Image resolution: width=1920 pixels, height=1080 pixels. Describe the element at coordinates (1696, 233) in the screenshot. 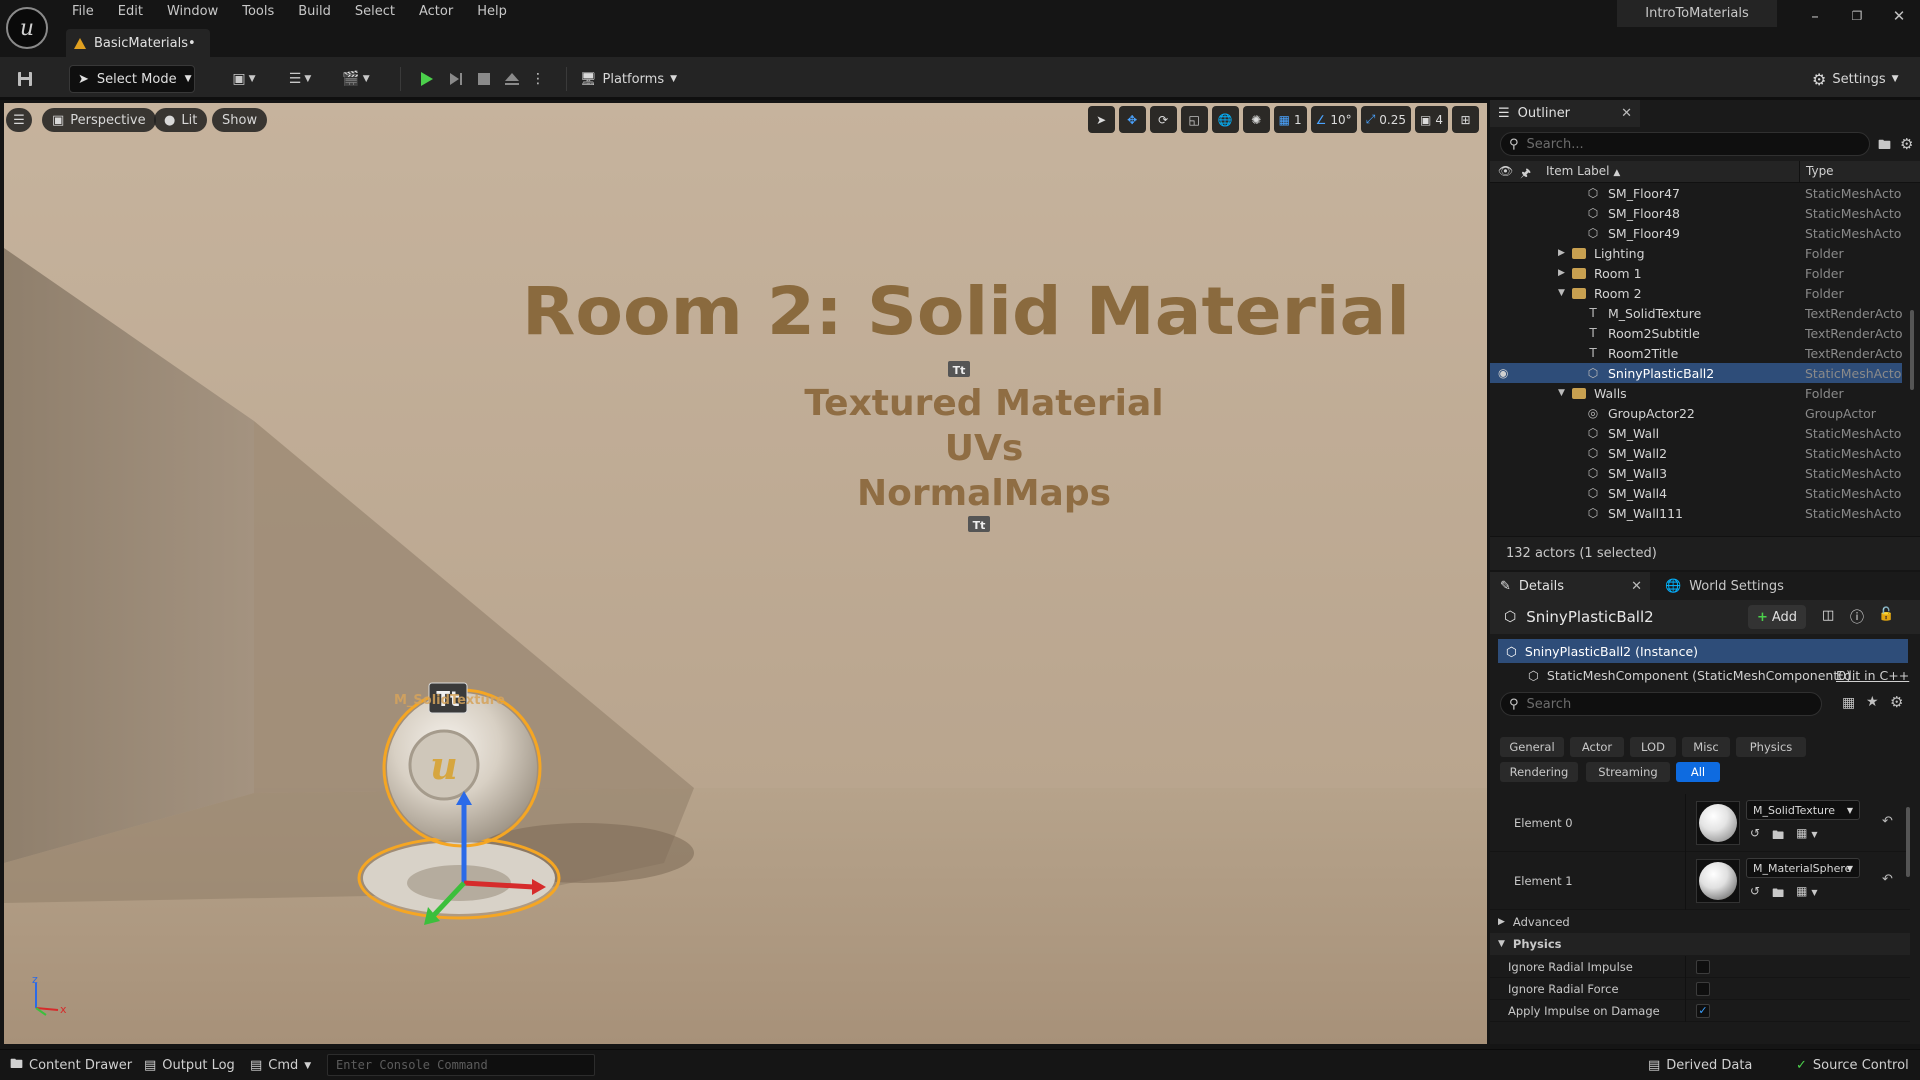

I see `outliner-row: ⬡ SM_Floor49 StaticMeshActor` at that location.